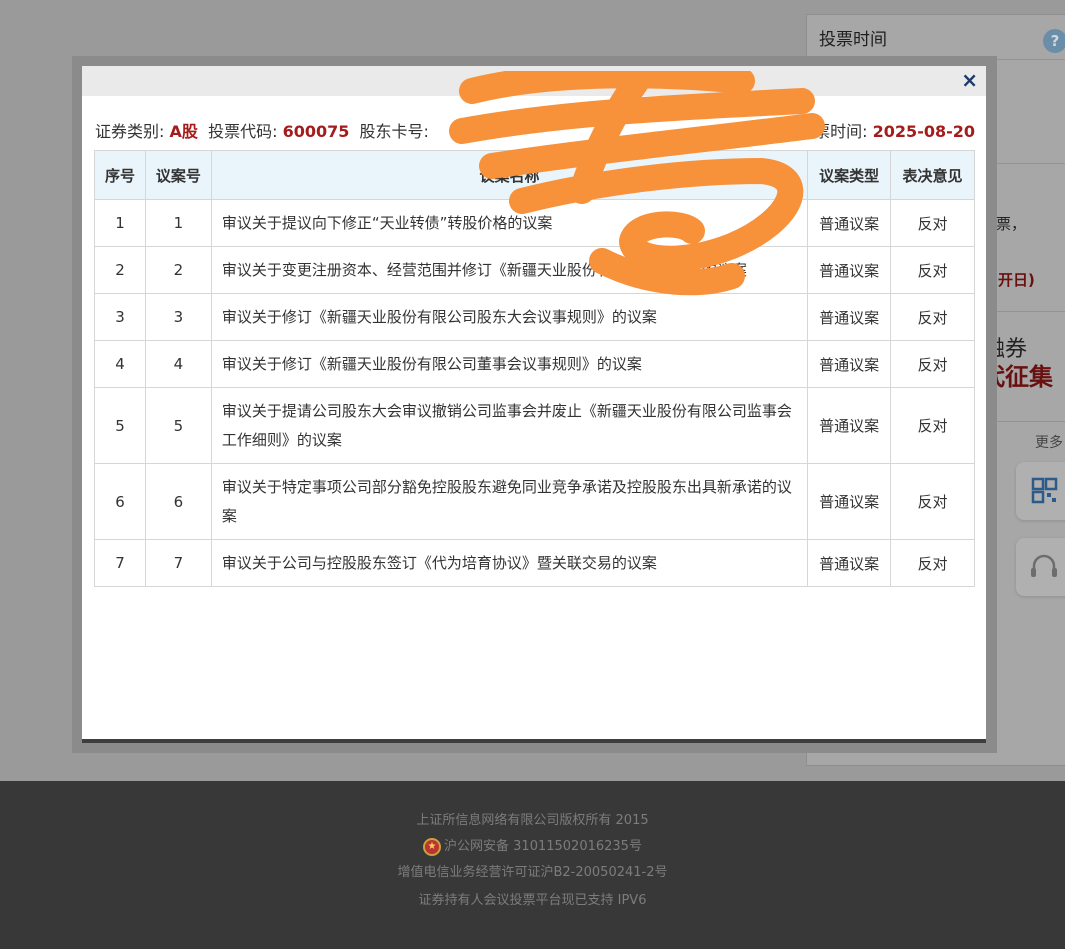 Image resolution: width=1065 pixels, height=949 pixels. What do you see at coordinates (509, 563) in the screenshot?
I see `motion-title-cell: 审议关于公司与控股股东签订《代为培育协议》暨关联交易的议案` at bounding box center [509, 563].